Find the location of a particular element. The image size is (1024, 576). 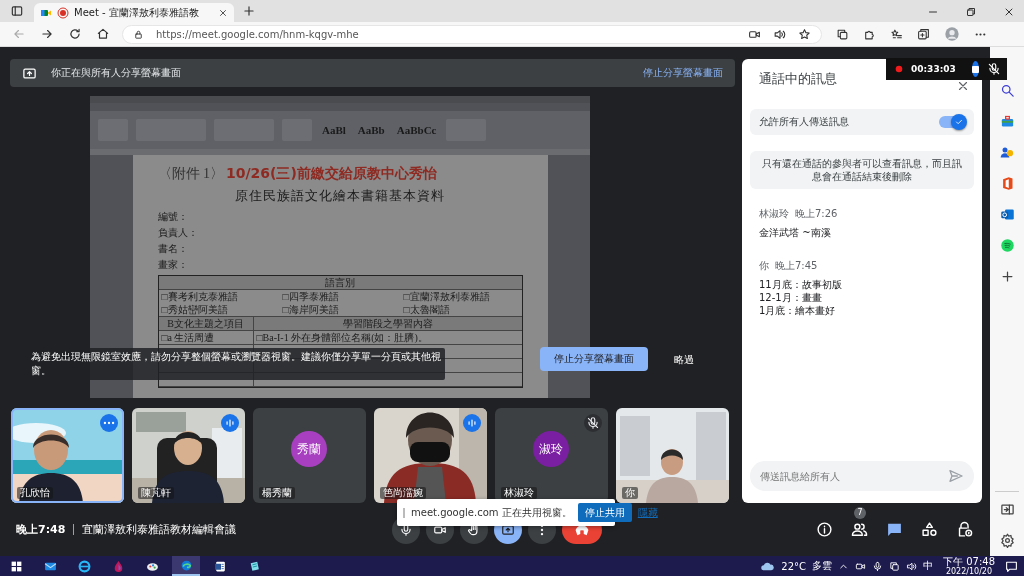

table-cell-text: □秀姑巒阿美語 is located at coordinates (194, 309).